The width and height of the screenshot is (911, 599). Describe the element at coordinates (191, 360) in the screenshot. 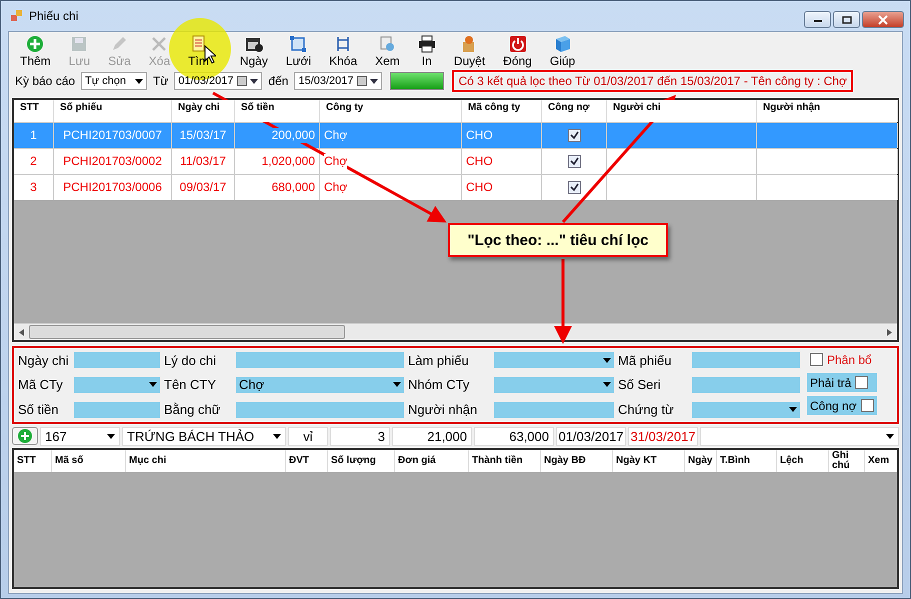

I see `field-label: Lý do chi` at that location.